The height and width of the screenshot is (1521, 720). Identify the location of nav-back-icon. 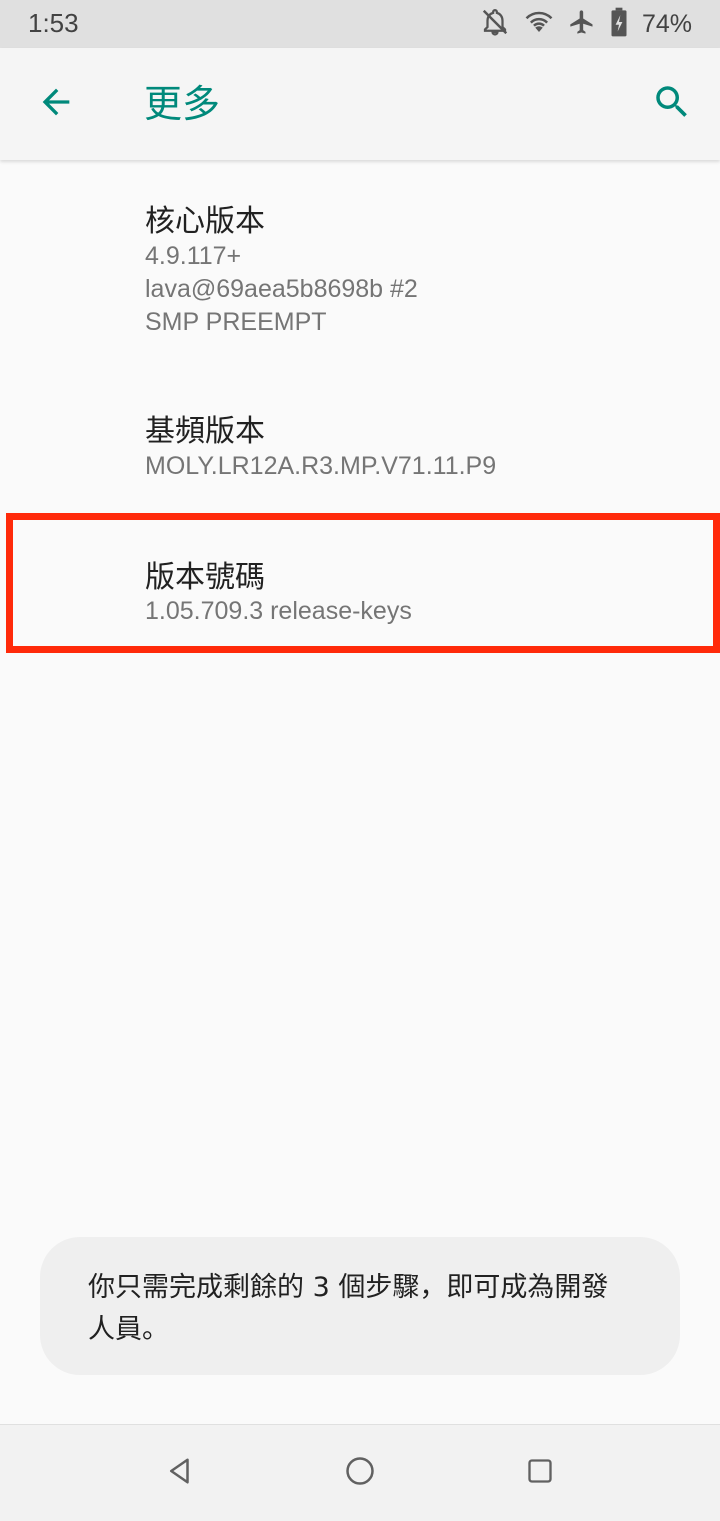
(180, 1473).